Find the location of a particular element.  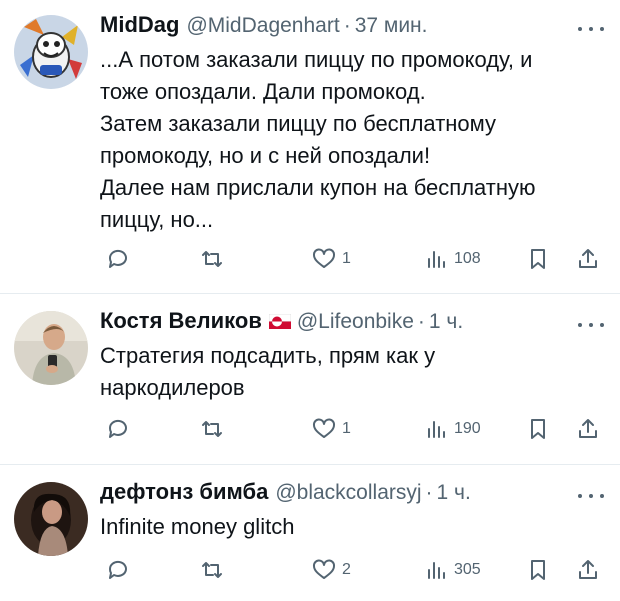

like-button: 2 is located at coordinates (331, 570).